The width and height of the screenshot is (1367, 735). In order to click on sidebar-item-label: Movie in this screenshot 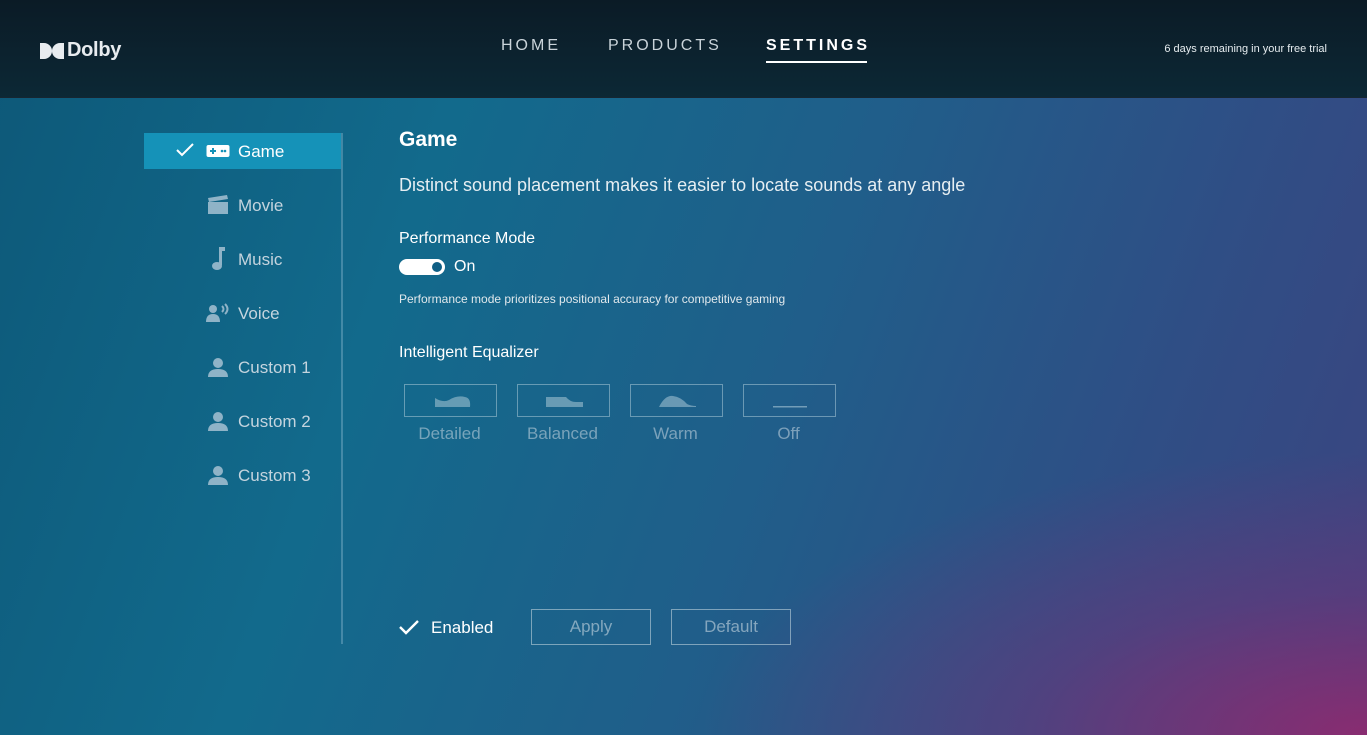, I will do `click(261, 205)`.